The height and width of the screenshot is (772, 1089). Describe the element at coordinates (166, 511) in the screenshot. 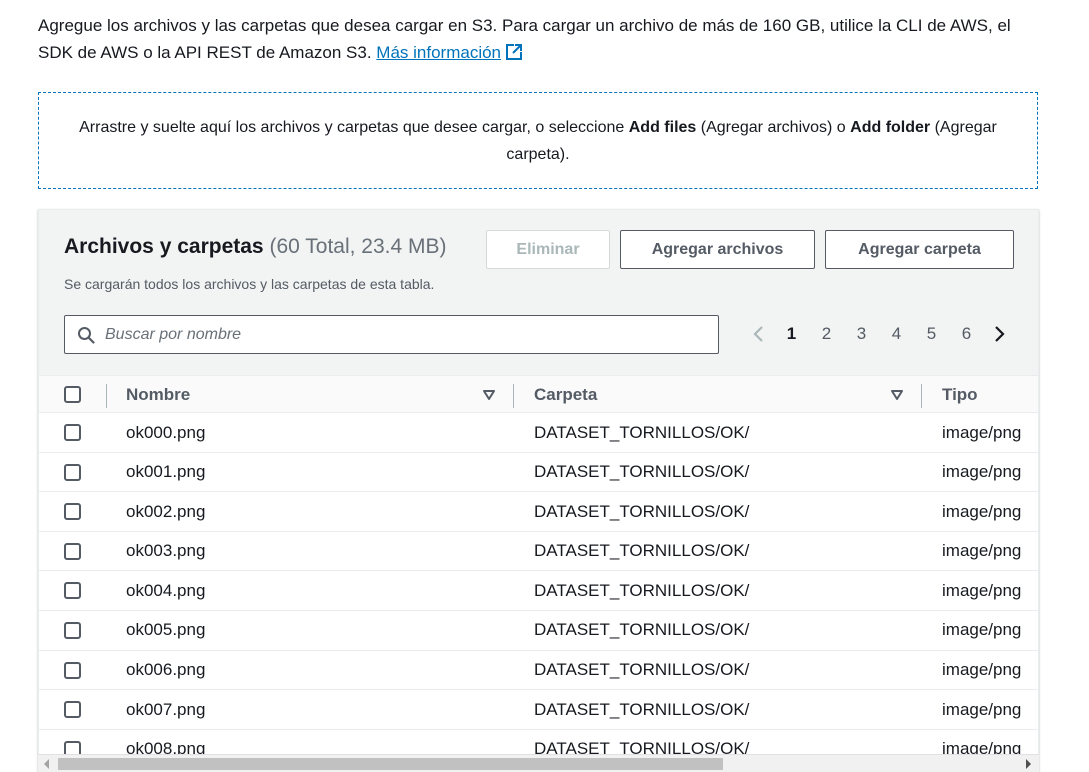

I see `cell-name: ok002.png` at that location.